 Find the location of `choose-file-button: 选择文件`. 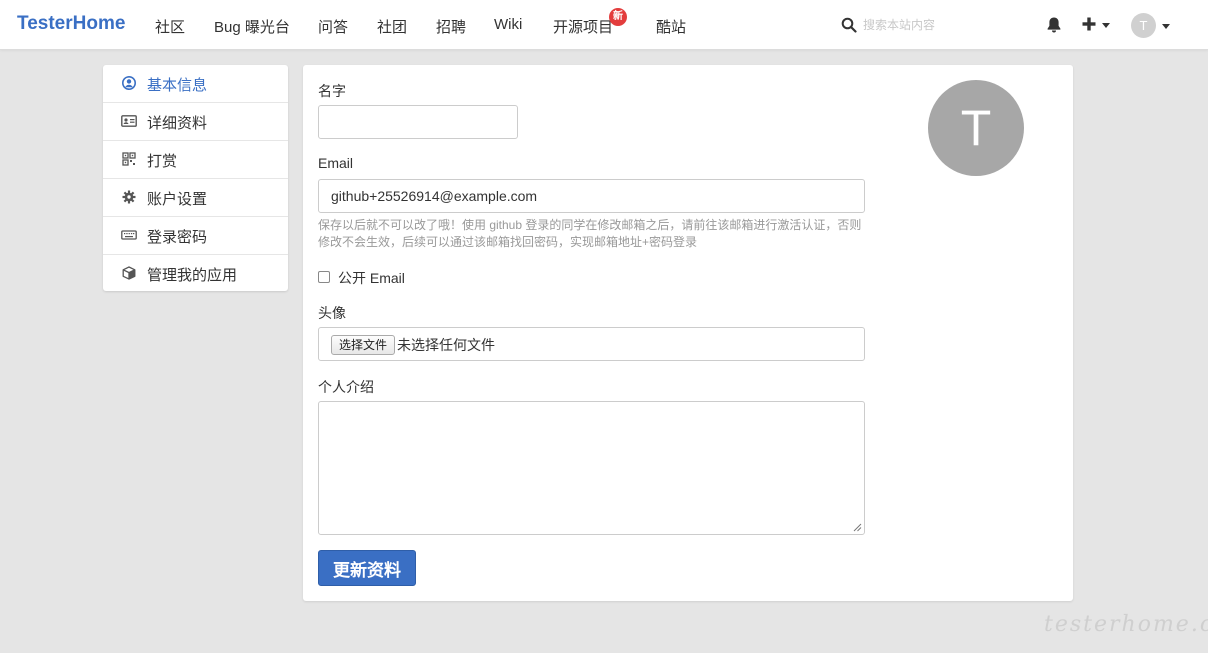

choose-file-button: 选择文件 is located at coordinates (363, 345).